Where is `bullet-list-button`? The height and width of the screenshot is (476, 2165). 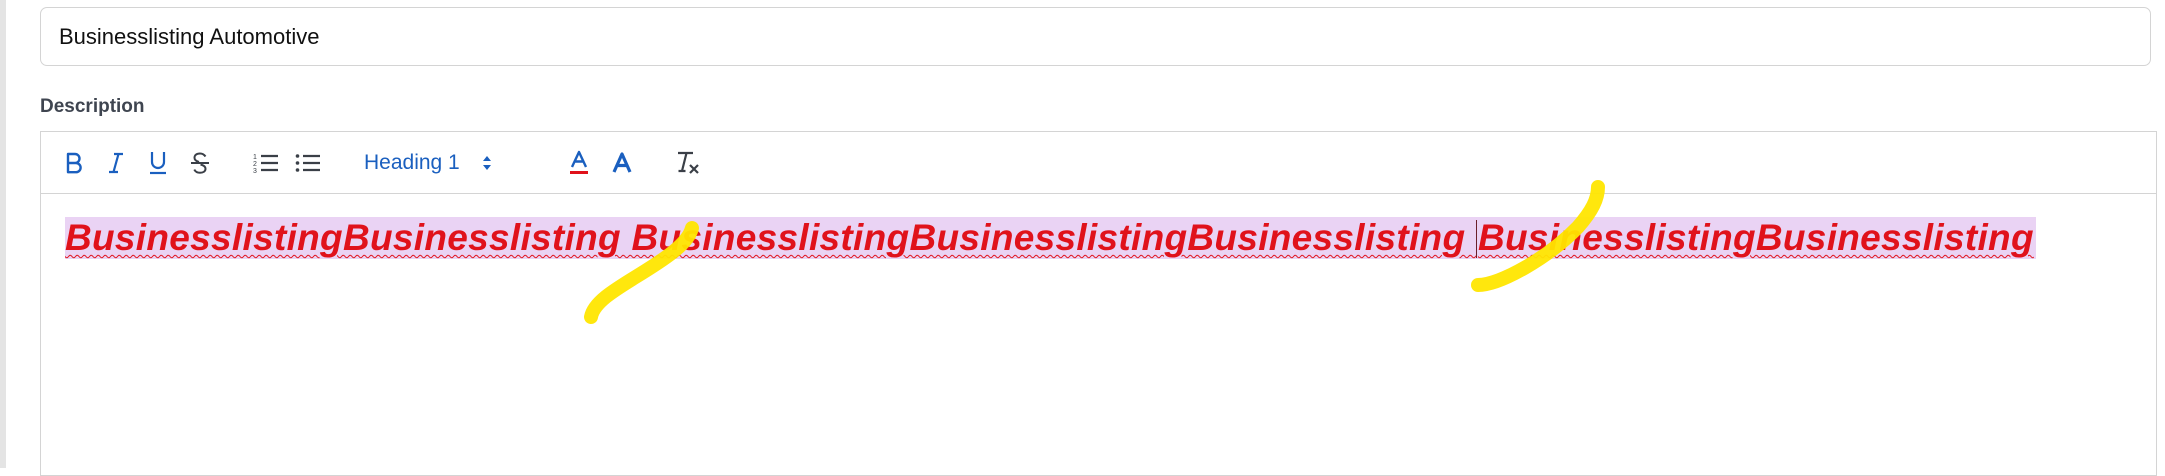 bullet-list-button is located at coordinates (308, 163).